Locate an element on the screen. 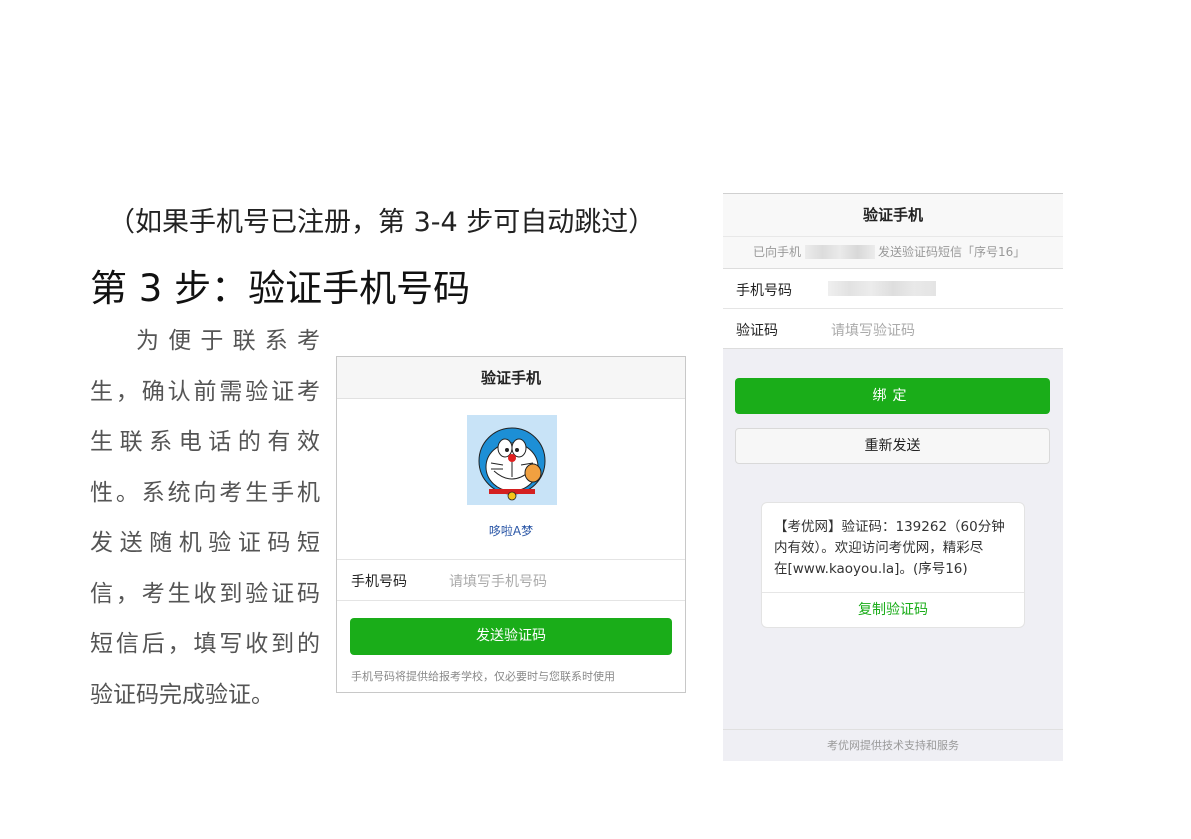  resend-button: 重新发送 is located at coordinates (892, 446).